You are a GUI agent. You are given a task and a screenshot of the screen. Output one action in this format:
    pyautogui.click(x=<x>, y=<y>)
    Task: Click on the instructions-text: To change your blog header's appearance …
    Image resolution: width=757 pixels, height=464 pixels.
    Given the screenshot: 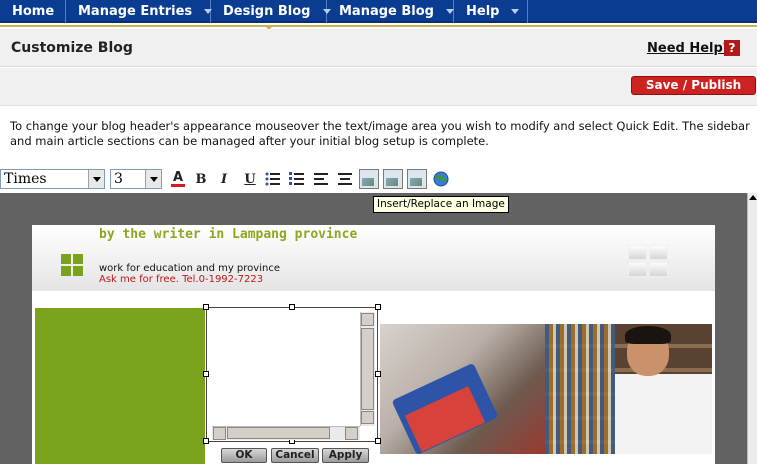 What is the action you would take?
    pyautogui.click(x=380, y=133)
    